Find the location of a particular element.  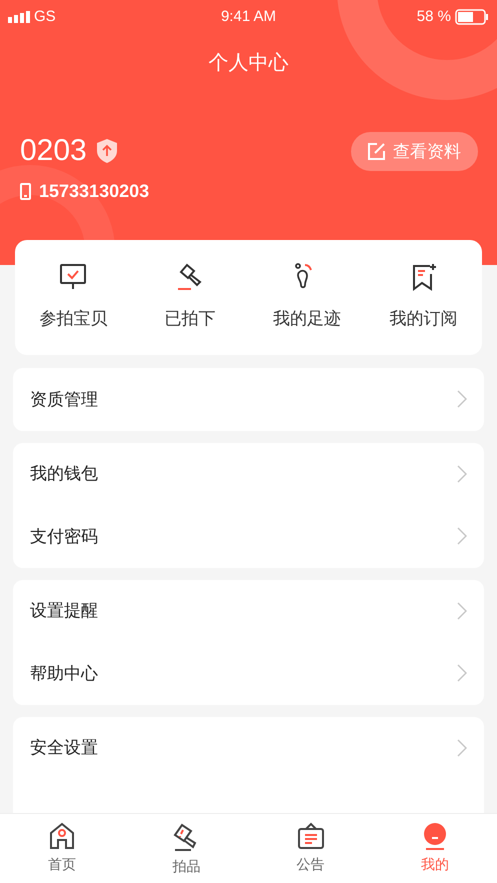

menu-label: 我的钱包 is located at coordinates (64, 474).